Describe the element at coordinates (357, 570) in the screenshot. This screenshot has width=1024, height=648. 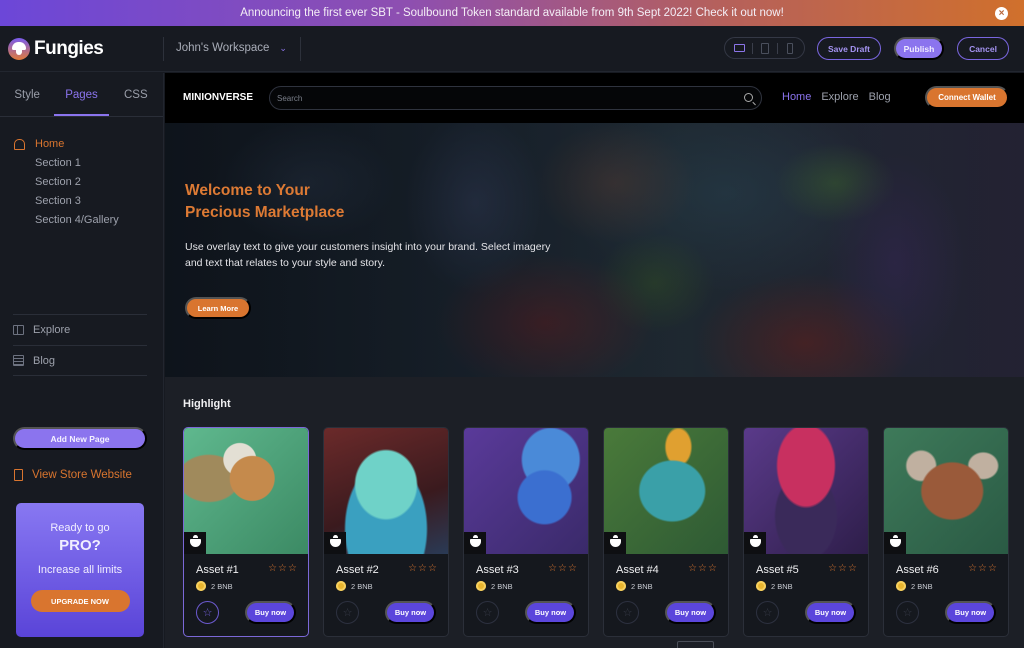
I see `asset-name: Asset #2` at that location.